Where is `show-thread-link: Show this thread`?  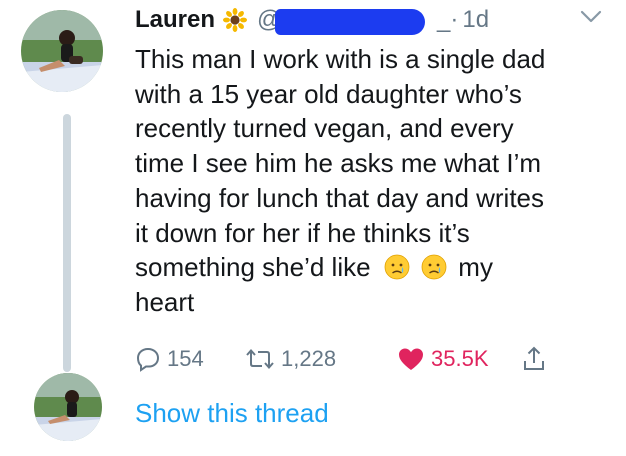
show-thread-link: Show this thread is located at coordinates (232, 413).